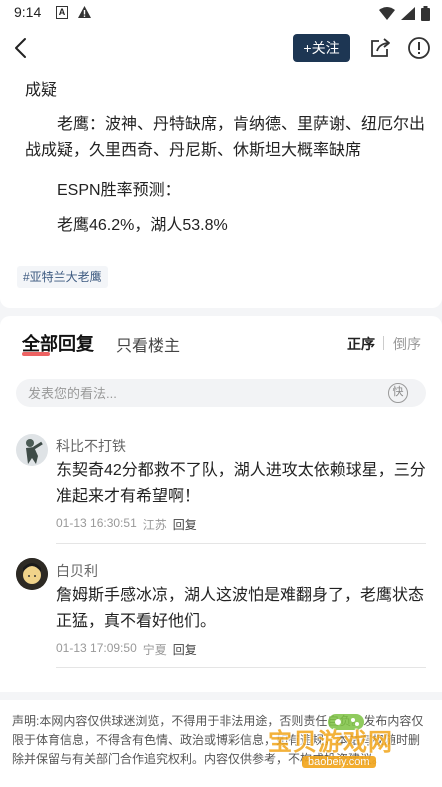  What do you see at coordinates (221, 13) in the screenshot?
I see `status-bar: 9:14 A` at bounding box center [221, 13].